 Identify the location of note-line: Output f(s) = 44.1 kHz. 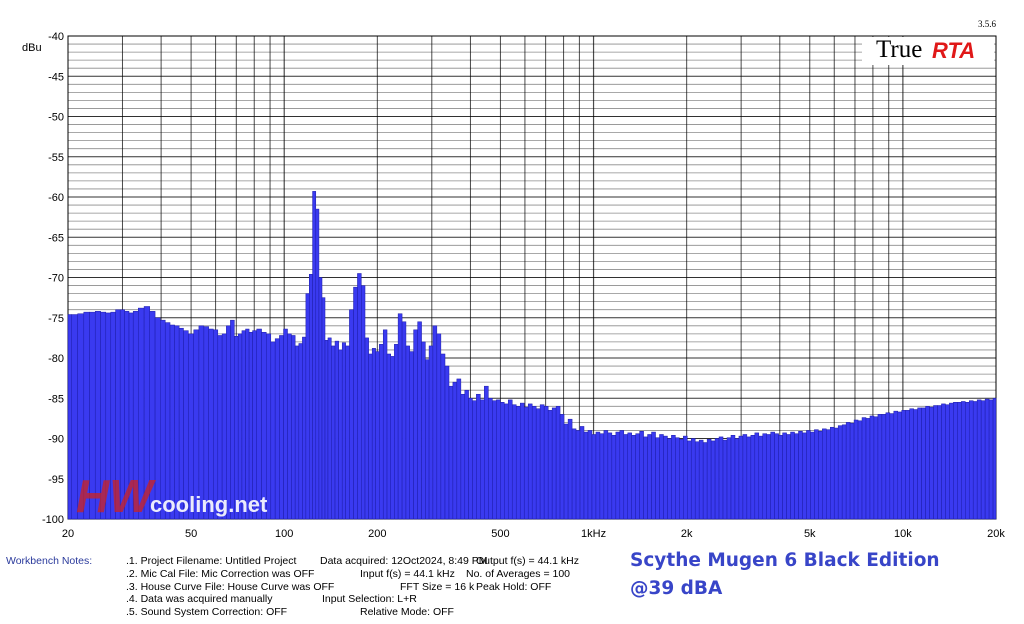
(528, 561).